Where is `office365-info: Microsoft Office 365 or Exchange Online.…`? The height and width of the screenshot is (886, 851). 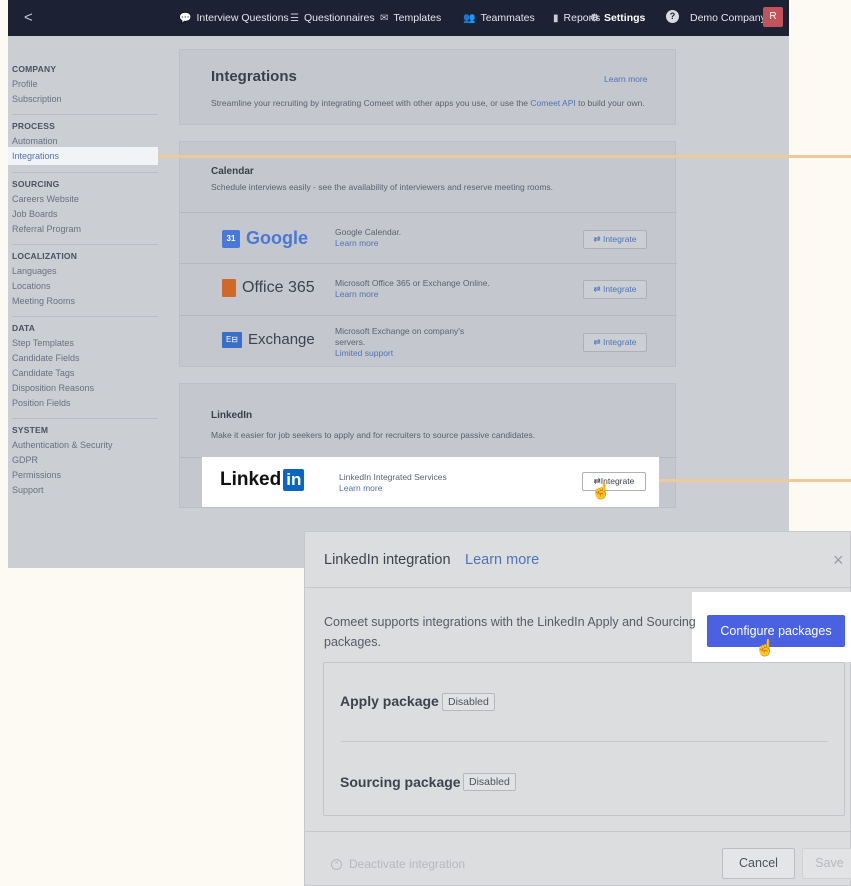
office365-info: Microsoft Office 365 or Exchange Online.… is located at coordinates (412, 289).